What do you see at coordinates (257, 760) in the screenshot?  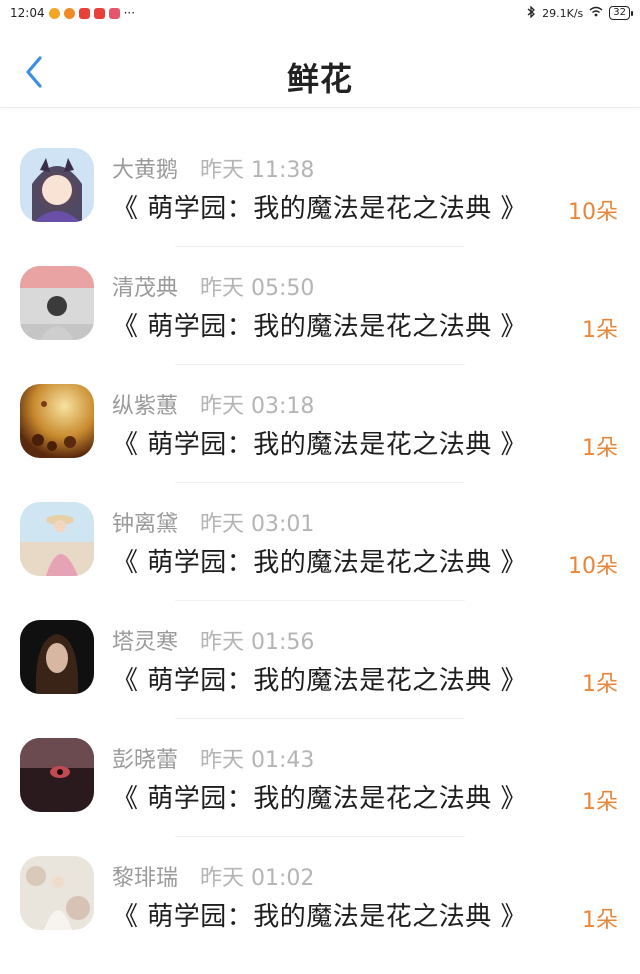 I see `timestamp: 昨天 01:43` at bounding box center [257, 760].